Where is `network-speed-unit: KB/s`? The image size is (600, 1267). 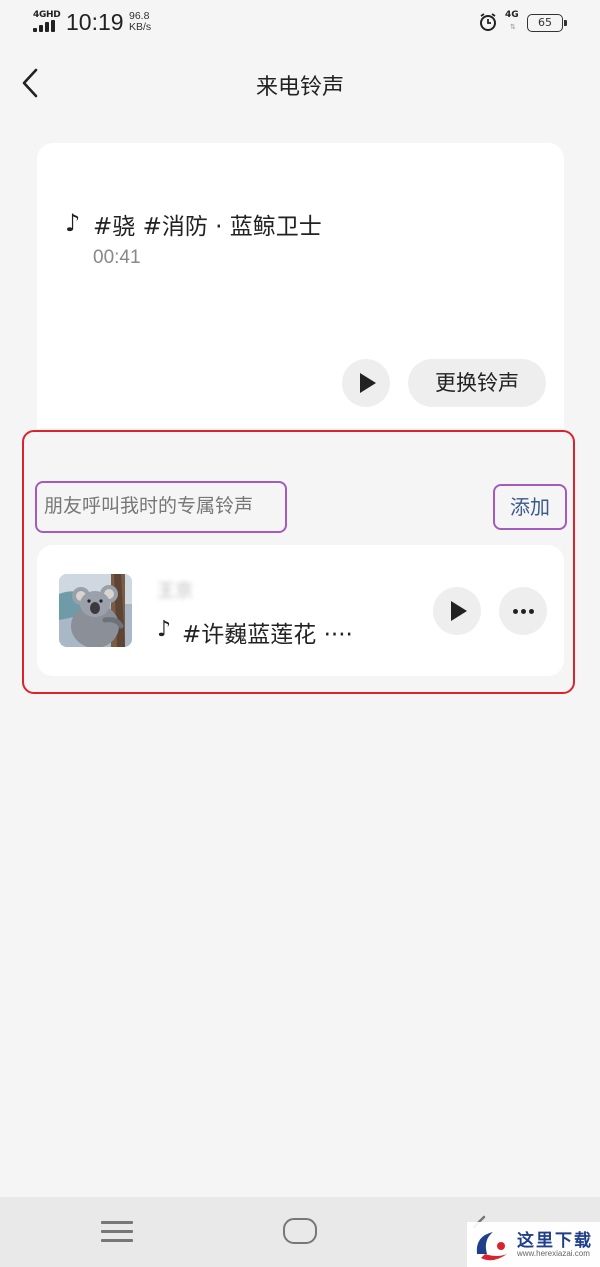
network-speed-unit: KB/s is located at coordinates (140, 27).